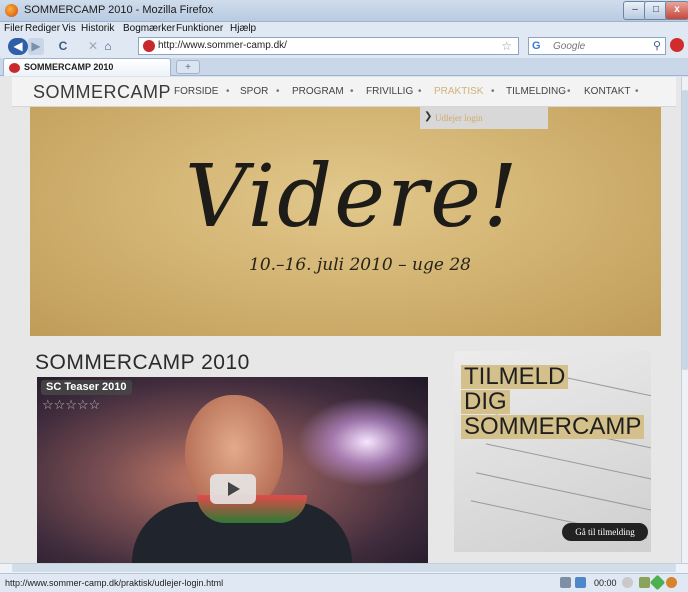  I want to click on search-input, so click(600, 46).